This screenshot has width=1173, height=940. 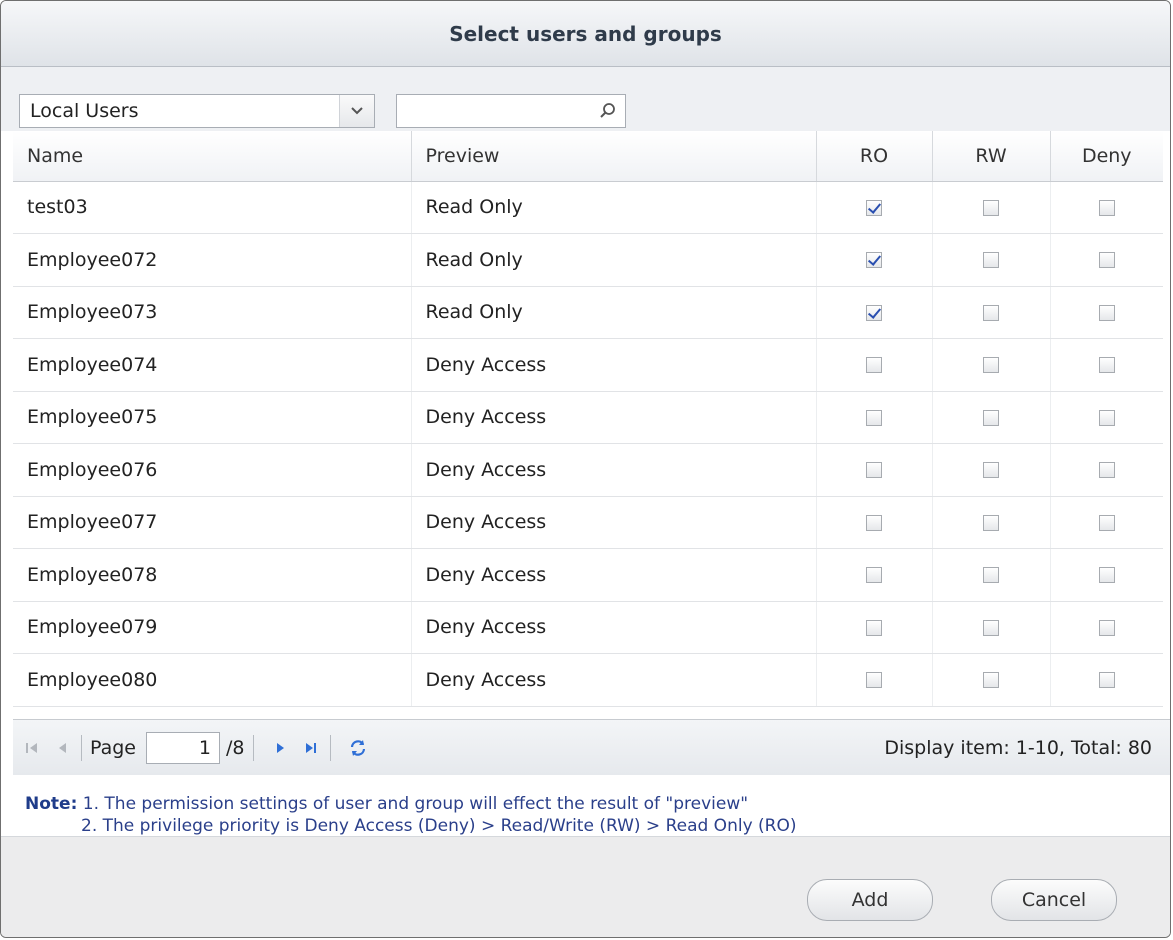 I want to click on preview-cell: Read Only, so click(x=614, y=260).